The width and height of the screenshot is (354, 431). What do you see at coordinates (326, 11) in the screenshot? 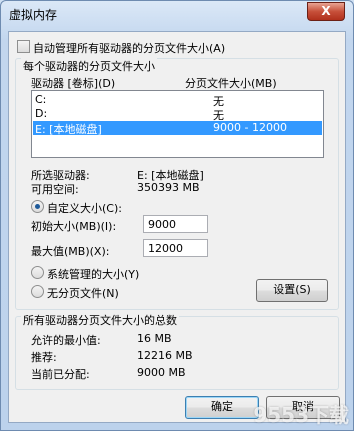
I see `close-button: X` at bounding box center [326, 11].